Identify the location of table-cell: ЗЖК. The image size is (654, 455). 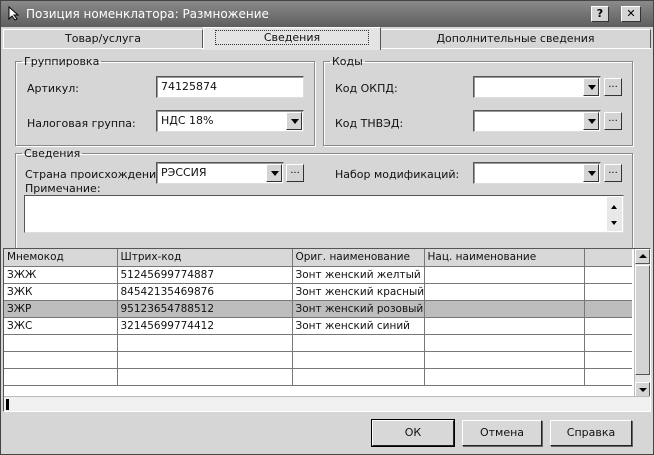
(61, 292).